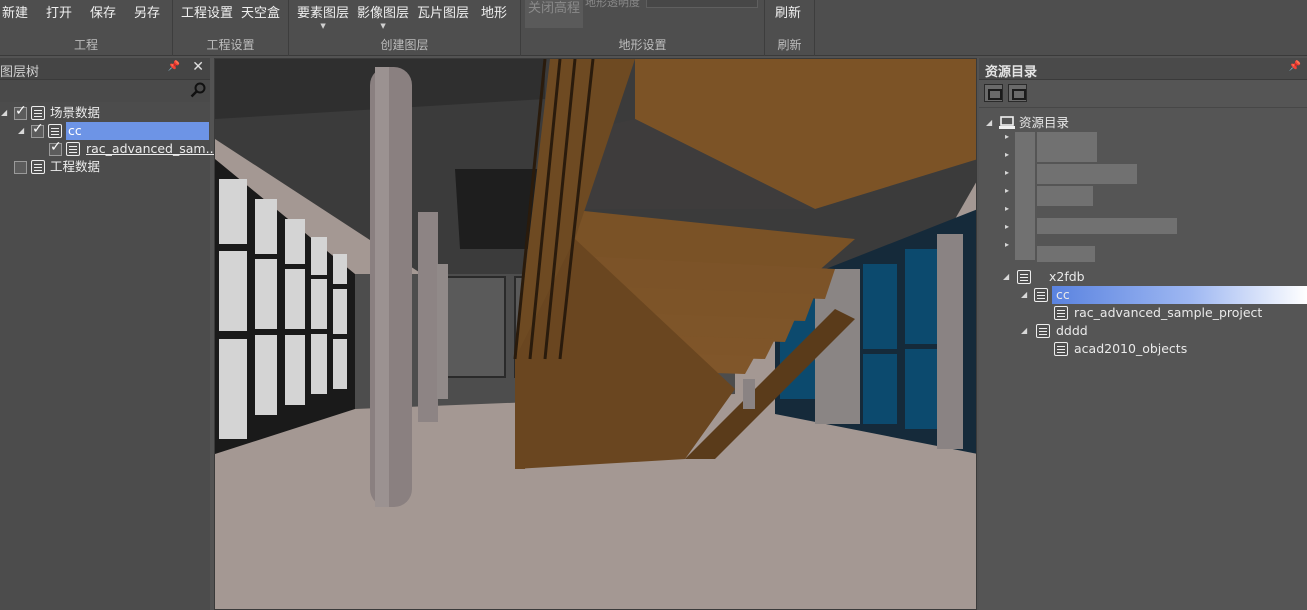 The image size is (1307, 610). I want to click on skybox-button: 天空盒, so click(260, 11).